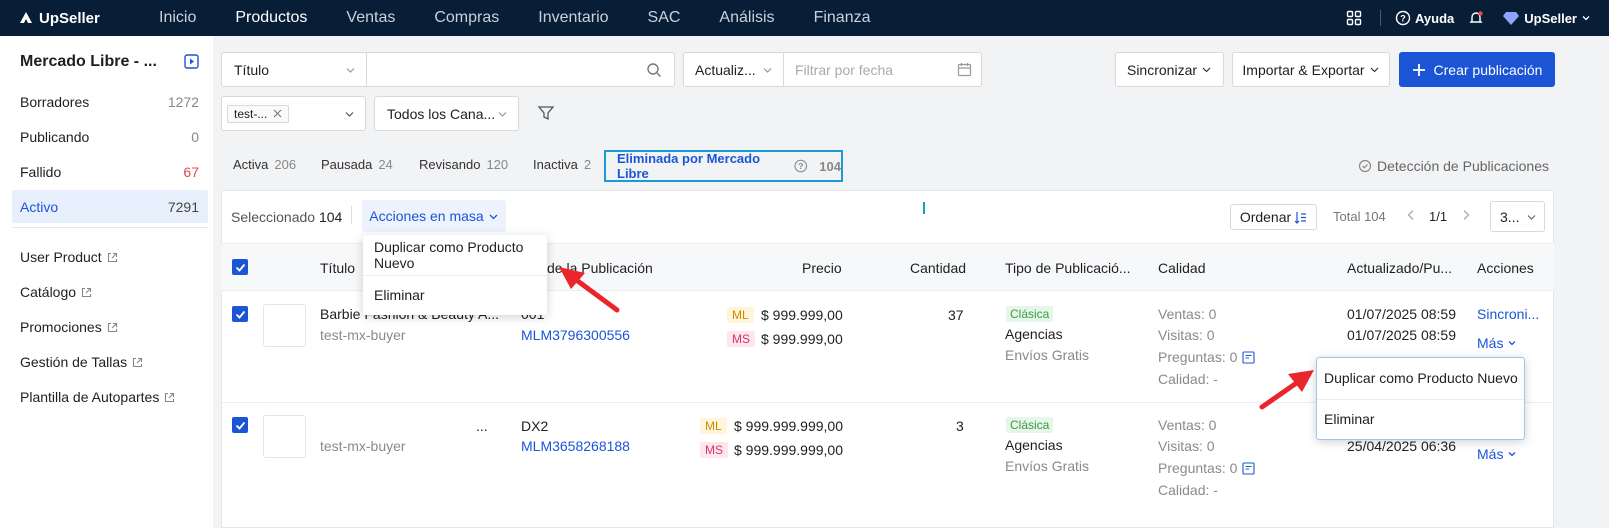 This screenshot has height=528, width=1609. I want to click on column-cantidad: Cantidad, so click(938, 268).